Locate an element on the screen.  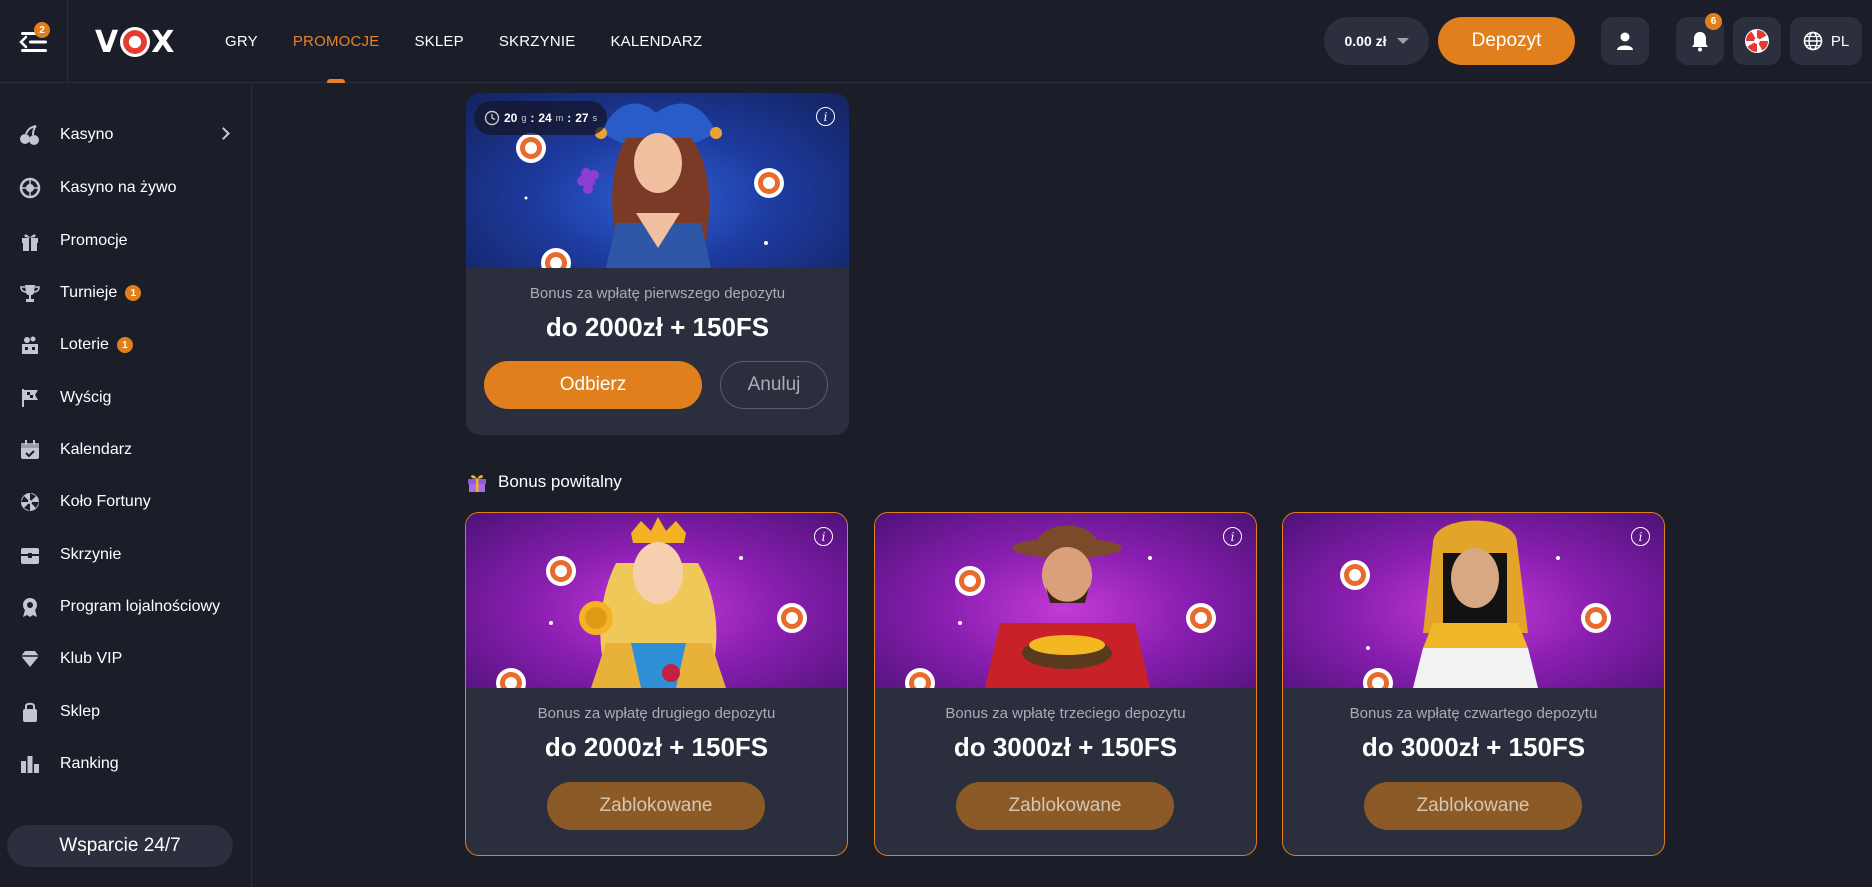
timer-days: 20 is located at coordinates (511, 118).